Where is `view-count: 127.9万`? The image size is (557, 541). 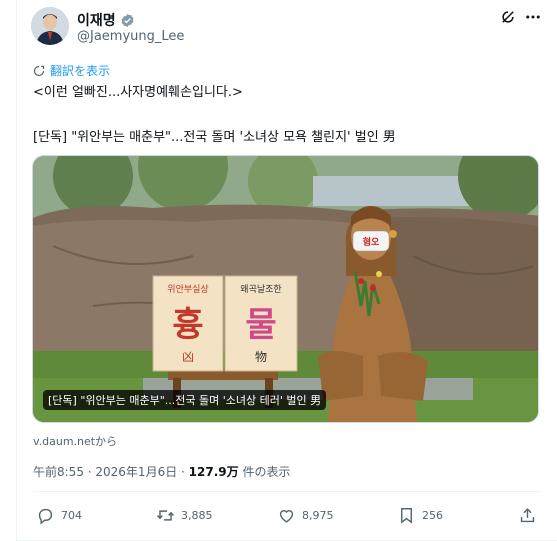
view-count: 127.9万 is located at coordinates (213, 472).